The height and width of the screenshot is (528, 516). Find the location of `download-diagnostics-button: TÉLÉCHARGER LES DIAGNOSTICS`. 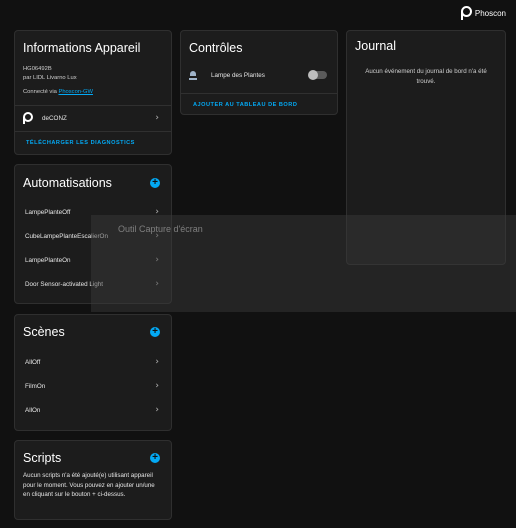

download-diagnostics-button: TÉLÉCHARGER LES DIAGNOSTICS is located at coordinates (80, 143).